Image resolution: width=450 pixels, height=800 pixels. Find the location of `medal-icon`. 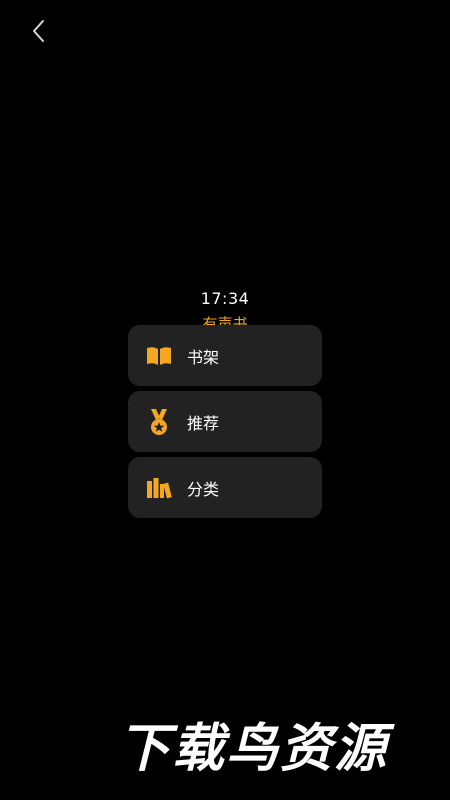

medal-icon is located at coordinates (159, 422).